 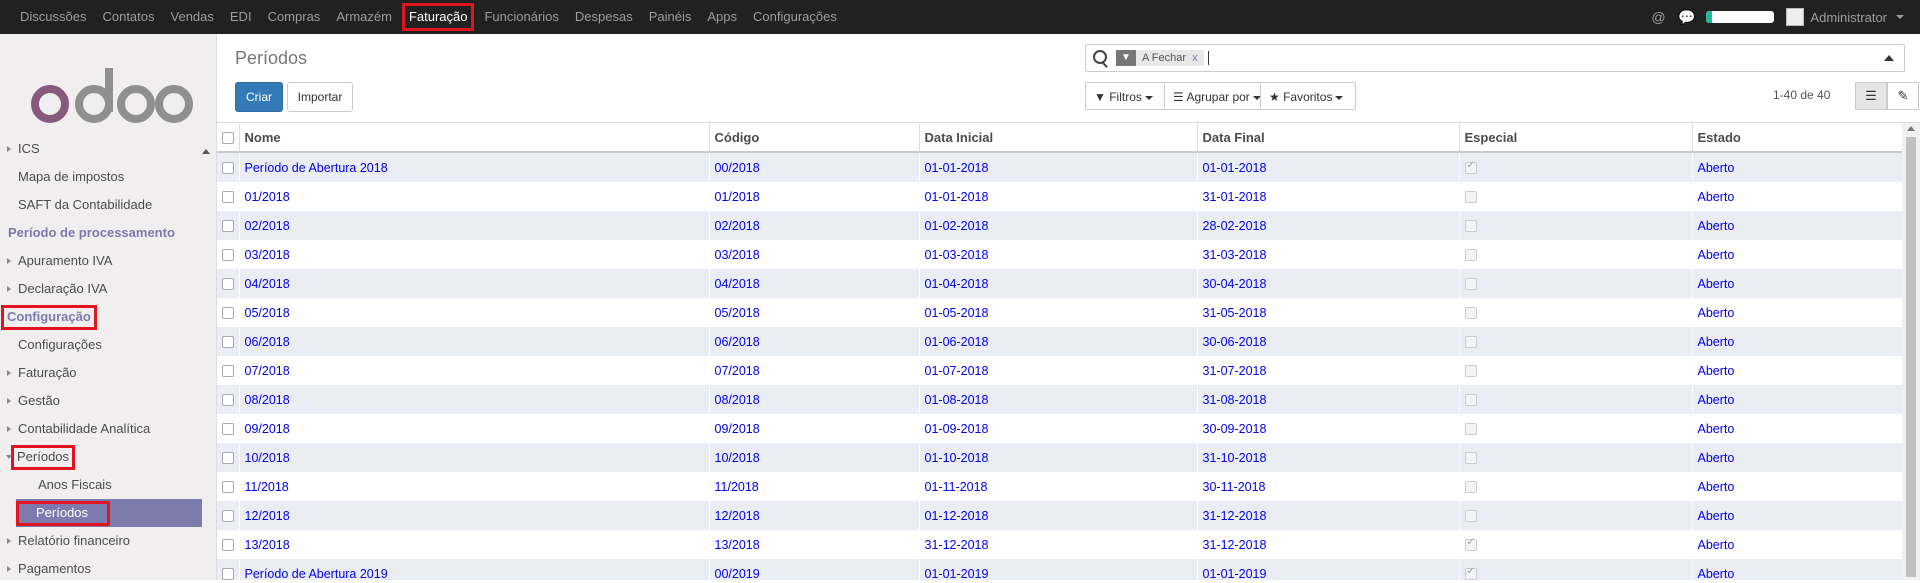 What do you see at coordinates (1212, 96) in the screenshot?
I see `group-by-button: ☰ Agrupar por` at bounding box center [1212, 96].